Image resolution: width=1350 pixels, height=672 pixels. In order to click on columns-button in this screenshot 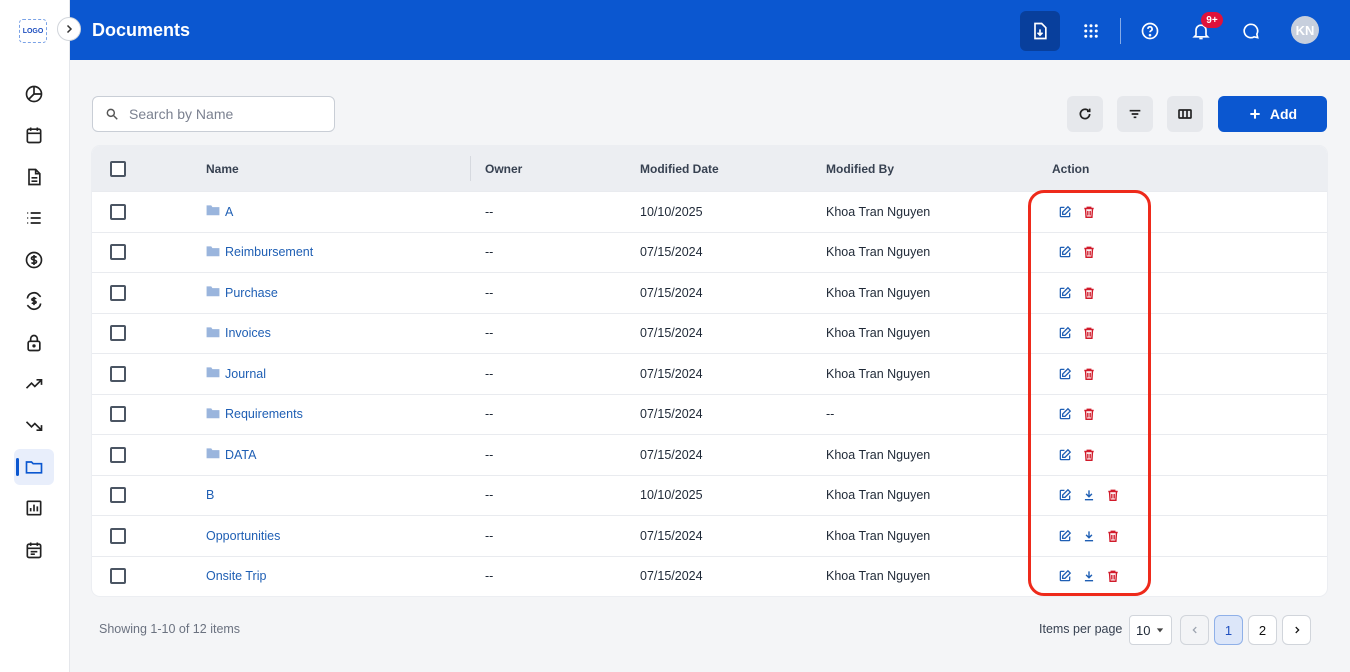, I will do `click(1185, 114)`.